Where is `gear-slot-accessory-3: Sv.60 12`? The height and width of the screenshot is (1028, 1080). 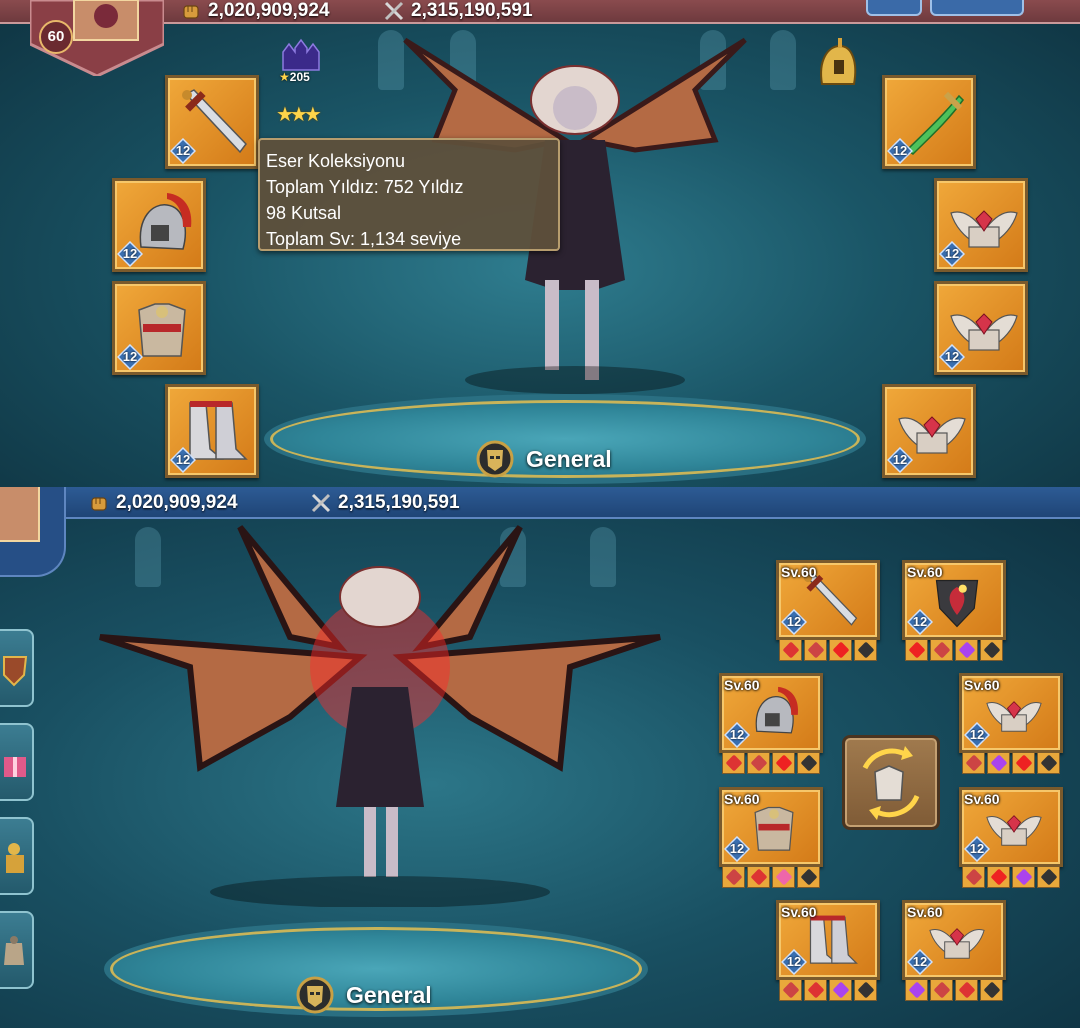 gear-slot-accessory-3: Sv.60 12 is located at coordinates (954, 950).